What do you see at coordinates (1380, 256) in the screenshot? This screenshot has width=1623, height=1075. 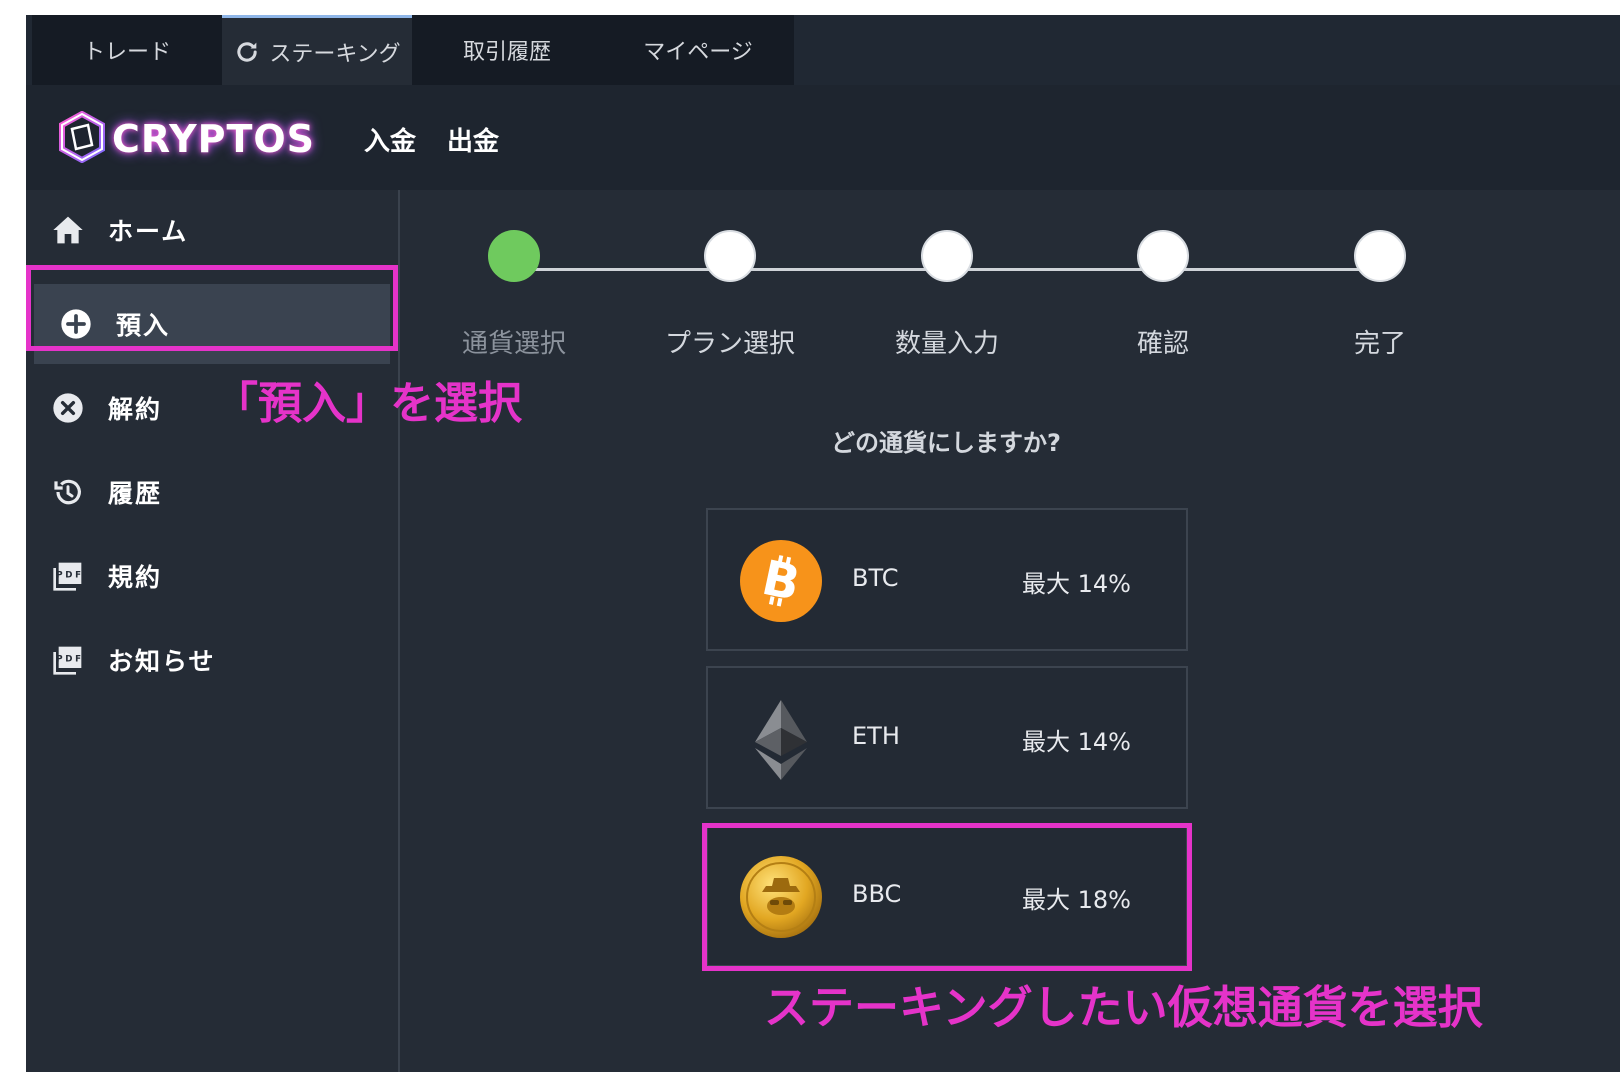 I see `step-dot-complete` at bounding box center [1380, 256].